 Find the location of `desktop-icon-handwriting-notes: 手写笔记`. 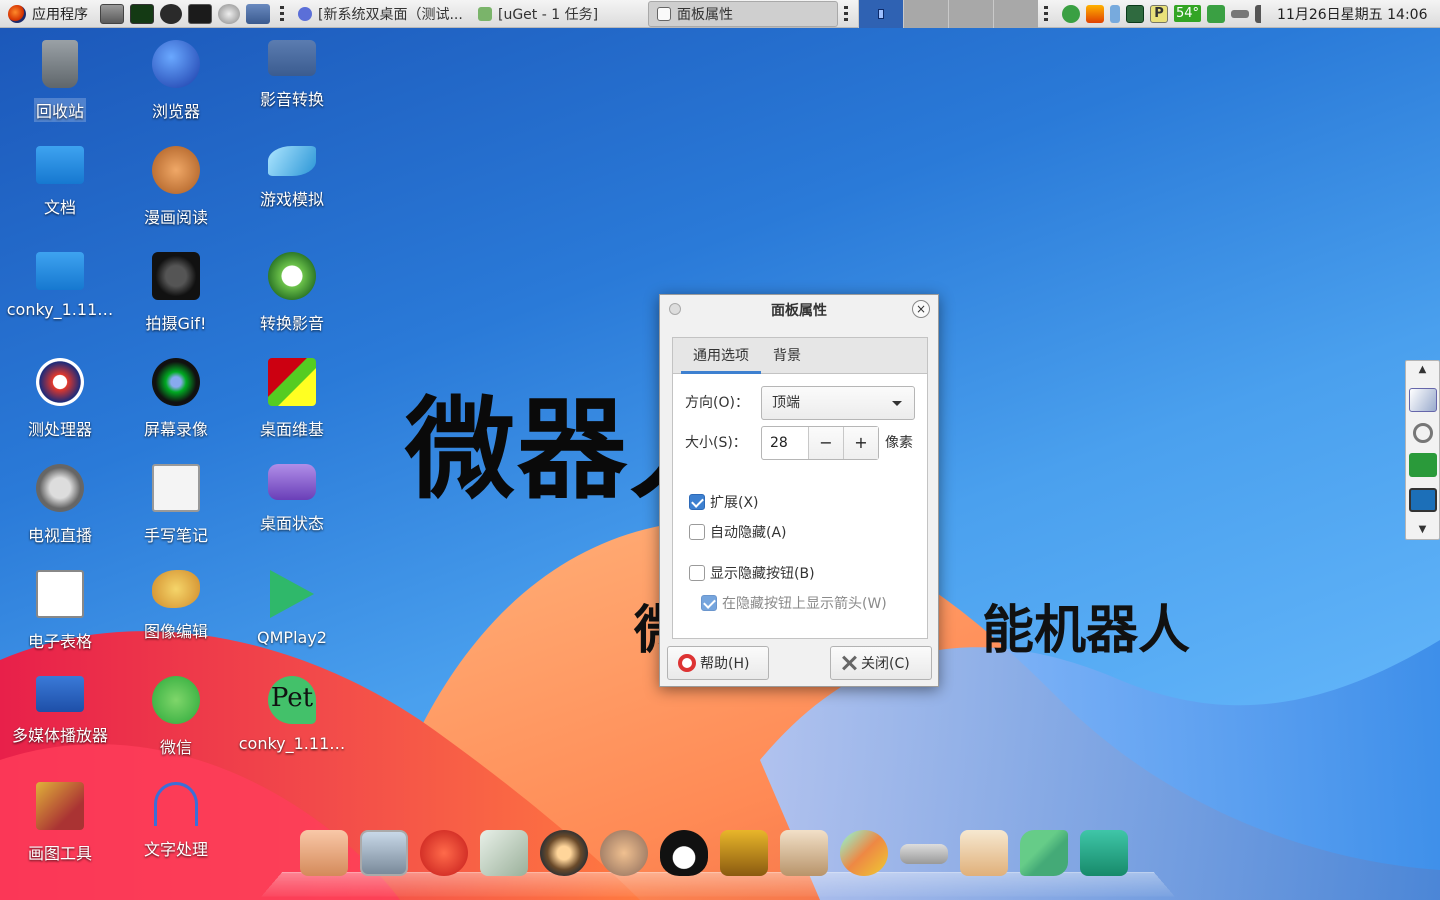

desktop-icon-handwriting-notes: 手写笔记 is located at coordinates (176, 506).